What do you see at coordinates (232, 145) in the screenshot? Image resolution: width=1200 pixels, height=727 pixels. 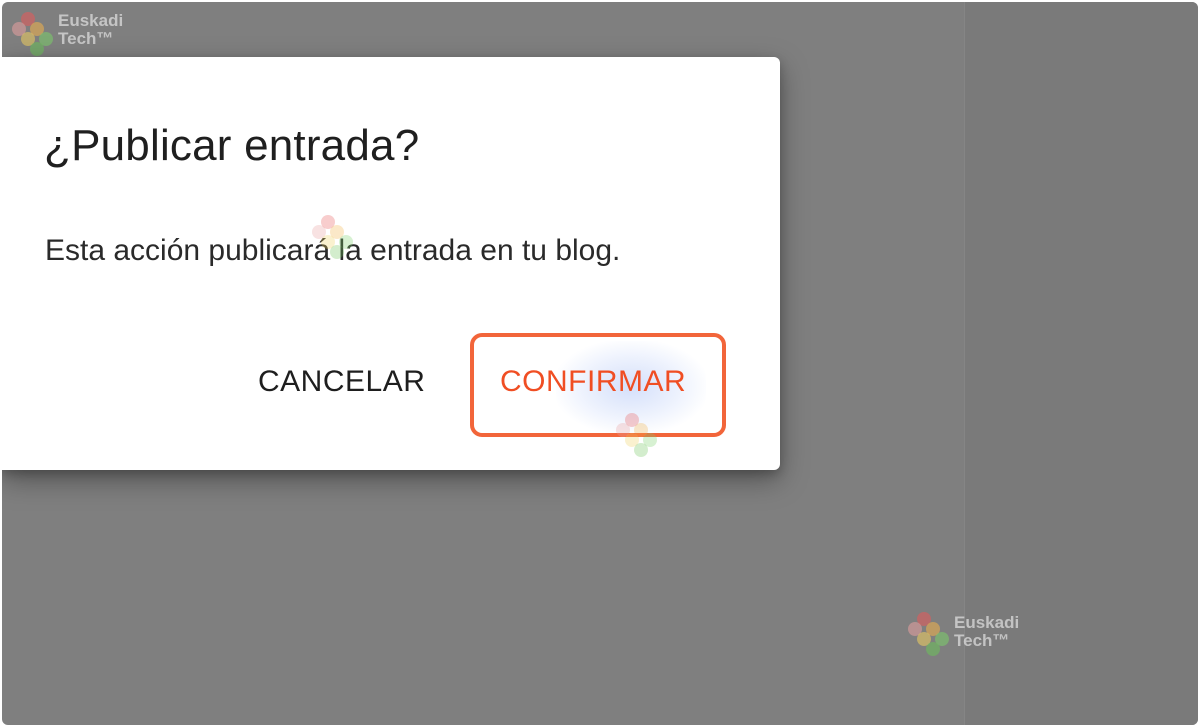 I see `dialog-title: ¿Publicar entrada?` at bounding box center [232, 145].